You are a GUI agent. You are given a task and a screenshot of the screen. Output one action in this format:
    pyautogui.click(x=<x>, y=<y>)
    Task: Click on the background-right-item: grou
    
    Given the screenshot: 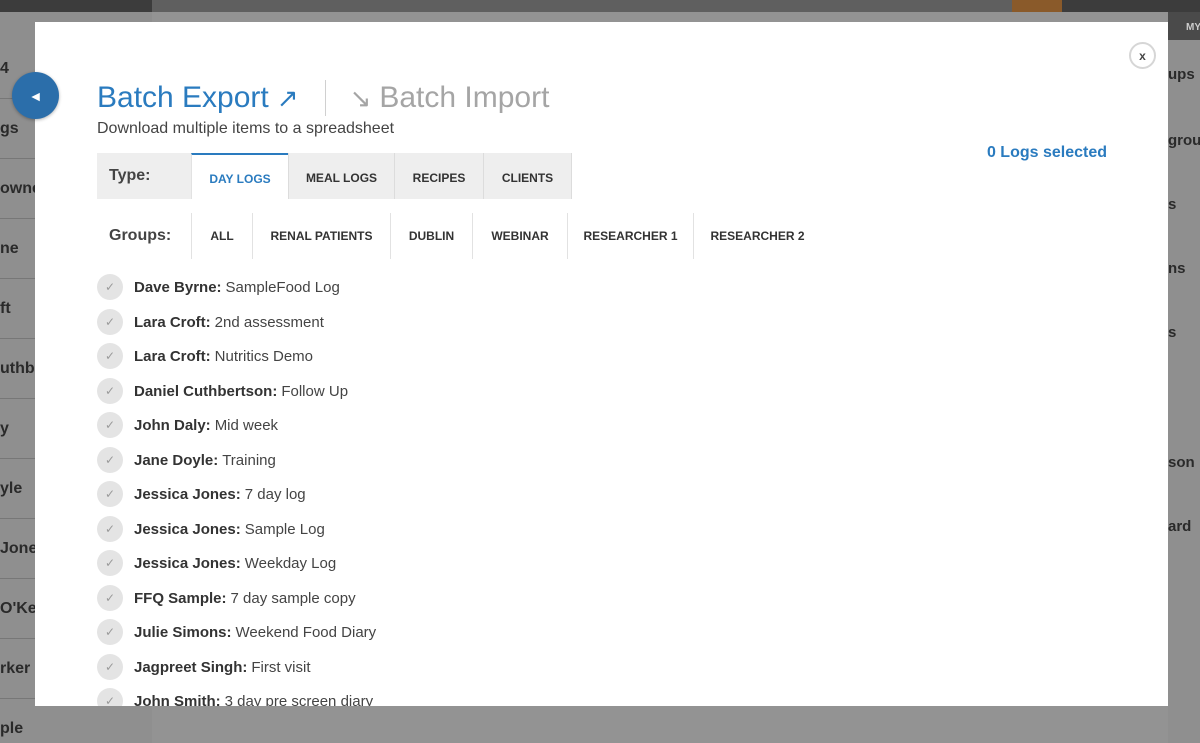 What is the action you would take?
    pyautogui.click(x=1184, y=140)
    